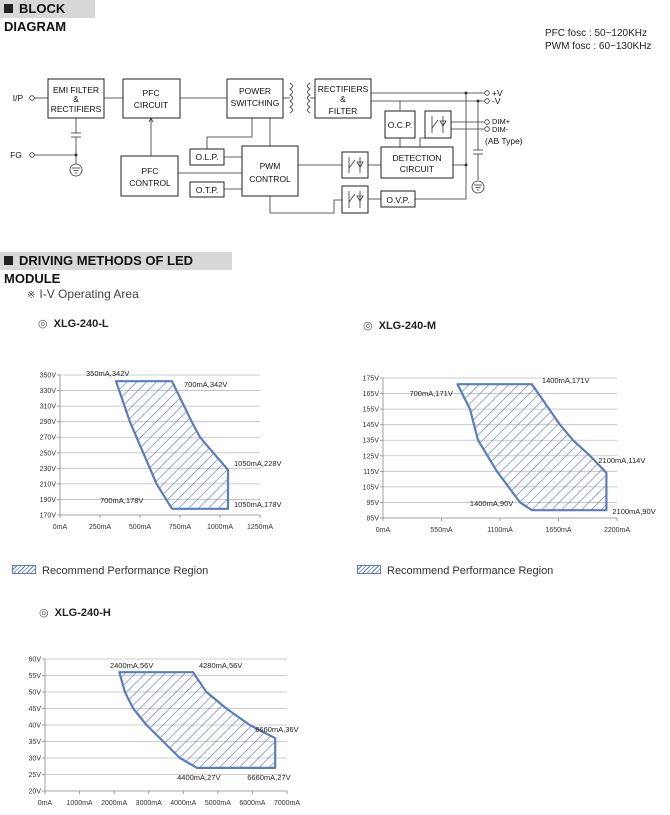  I want to click on x-tick-label: 5000mA, so click(218, 803).